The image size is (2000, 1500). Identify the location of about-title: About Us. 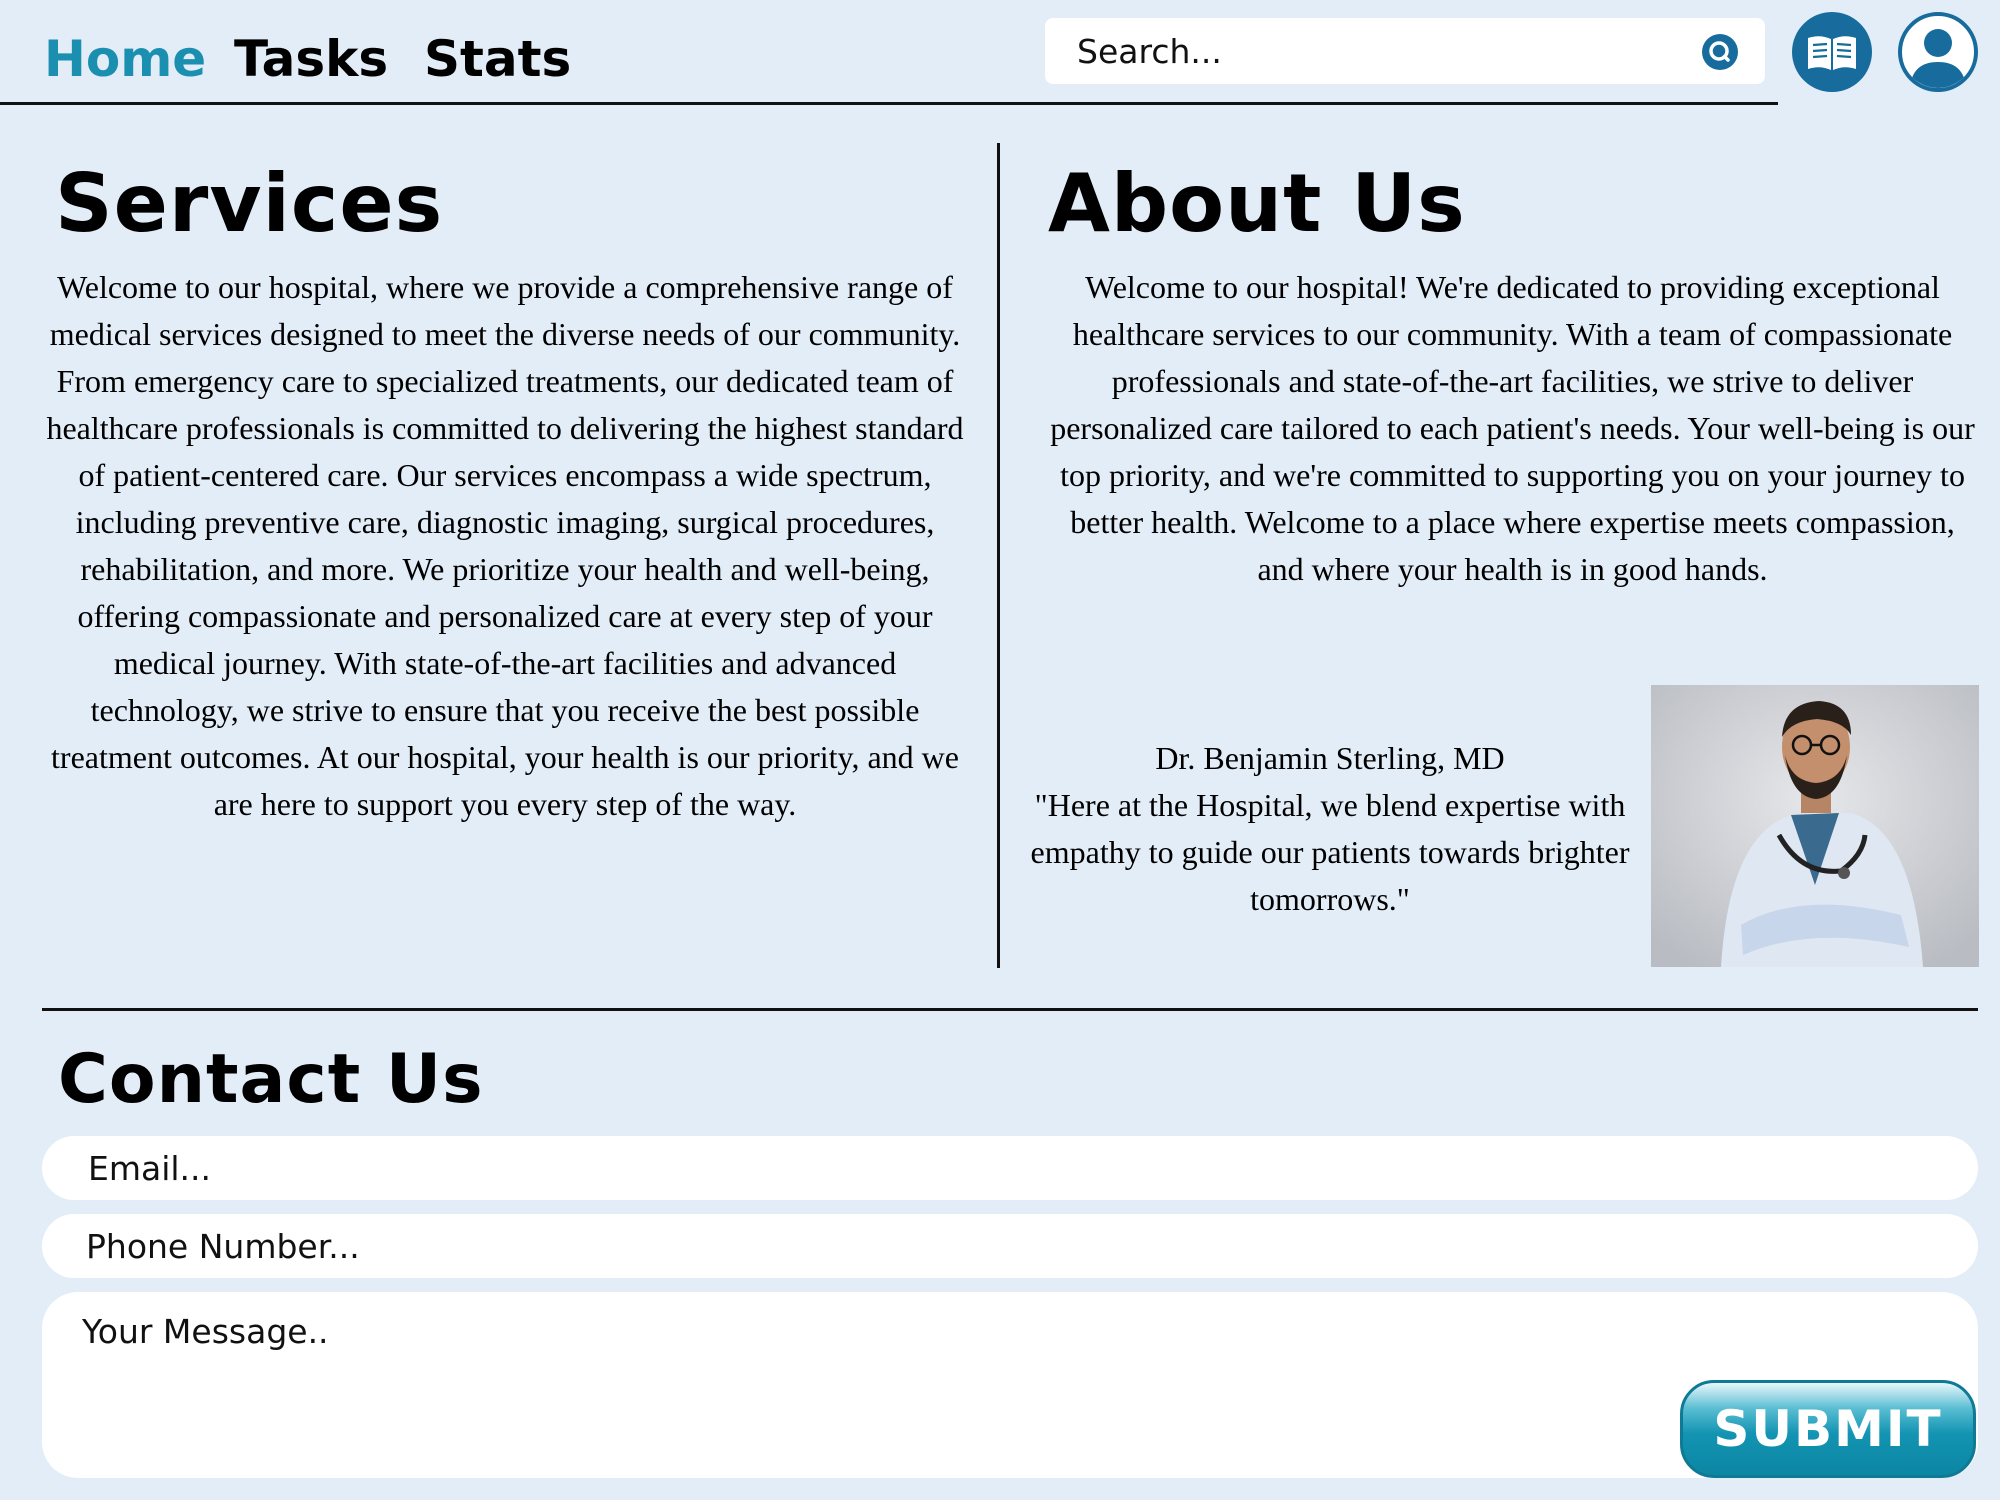
(1257, 203).